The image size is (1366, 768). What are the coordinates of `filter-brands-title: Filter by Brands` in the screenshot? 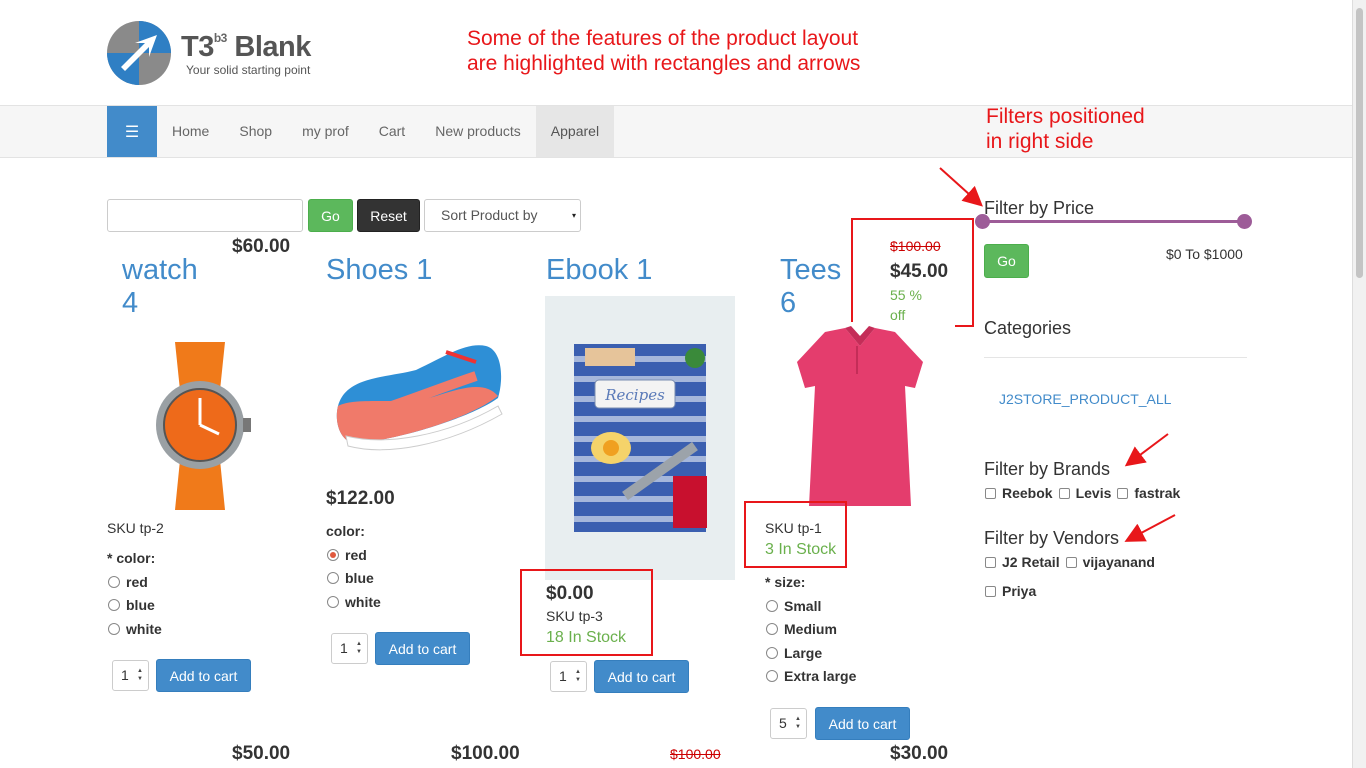 It's located at (1047, 469).